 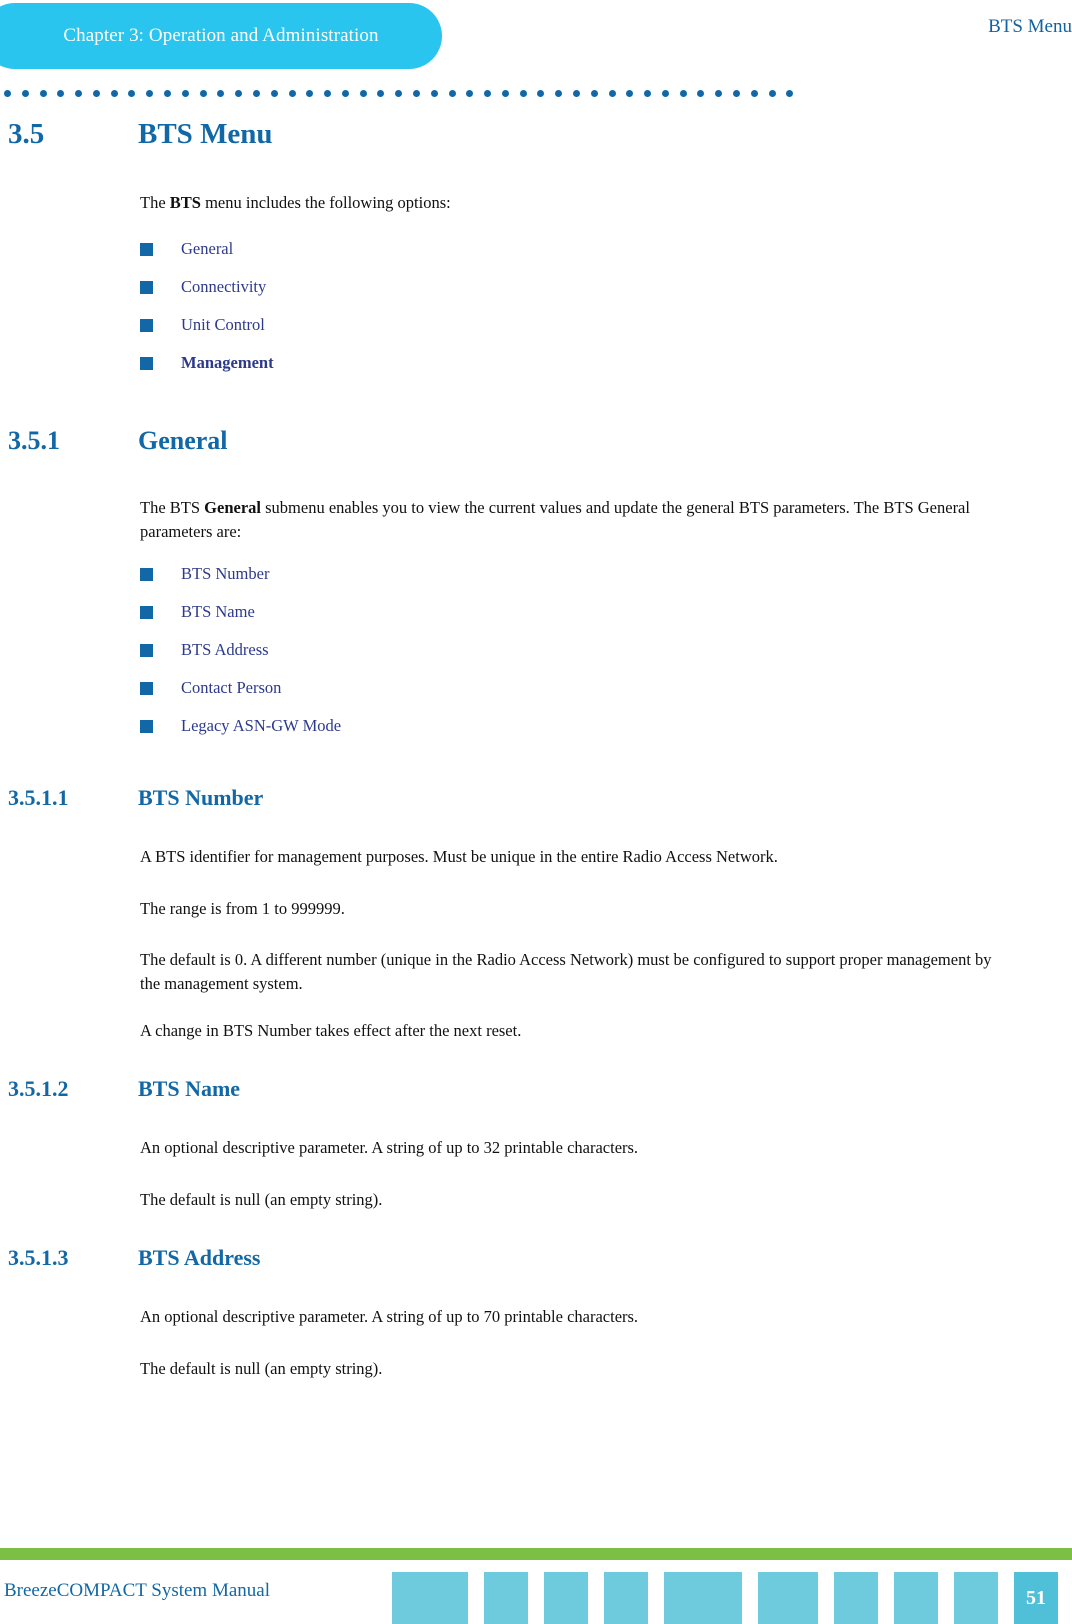 What do you see at coordinates (155, 202) in the screenshot?
I see `intro-pre: The` at bounding box center [155, 202].